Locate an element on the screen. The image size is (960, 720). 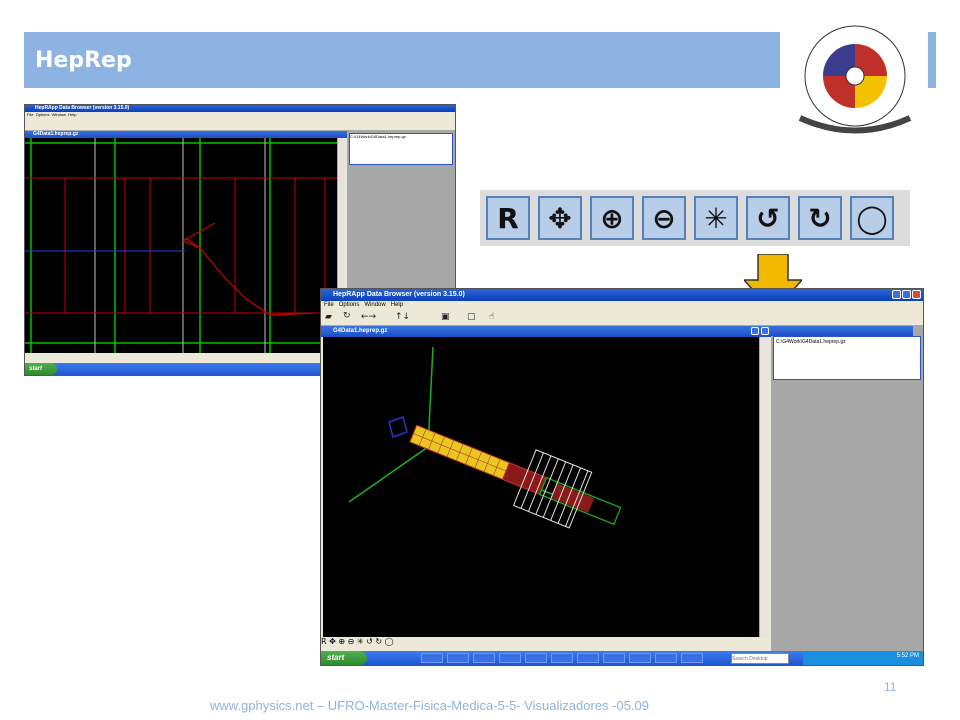
reset-icon: R is located at coordinates (508, 218).